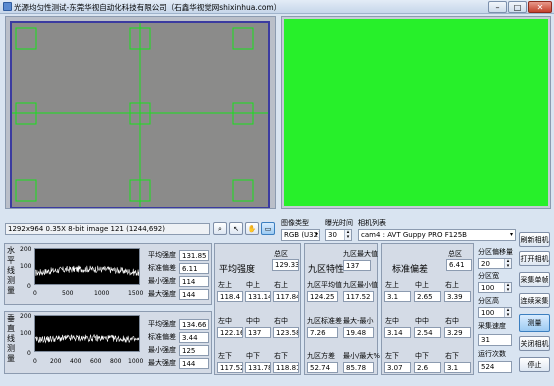  I want to click on avg-ml-label: 左中, so click(225, 321).